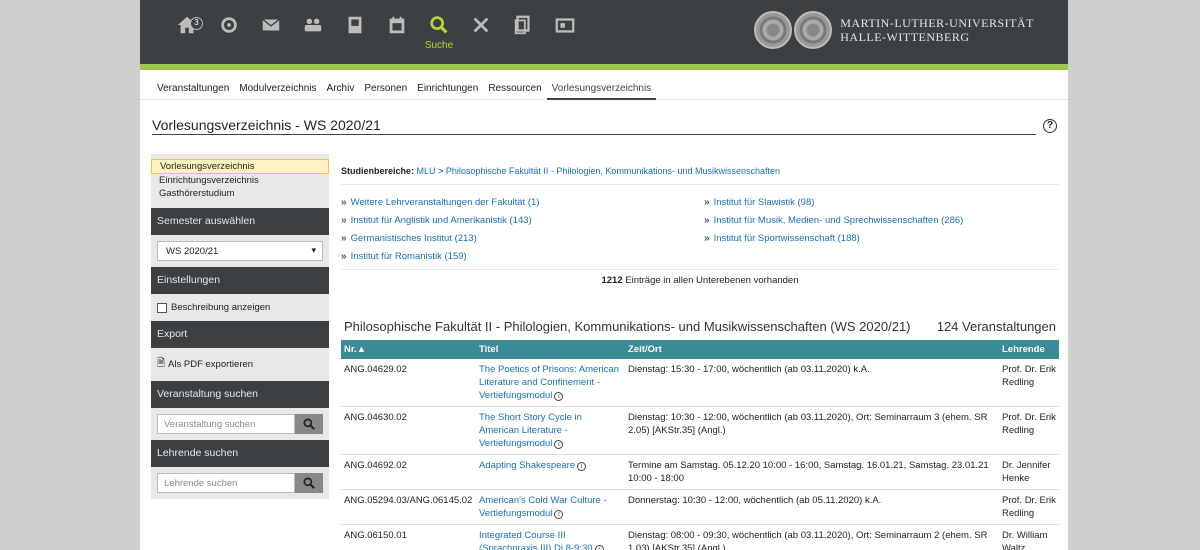 Image resolution: width=1200 pixels, height=550 pixels. What do you see at coordinates (187, 37) in the screenshot?
I see `home-icon: 3` at bounding box center [187, 37].